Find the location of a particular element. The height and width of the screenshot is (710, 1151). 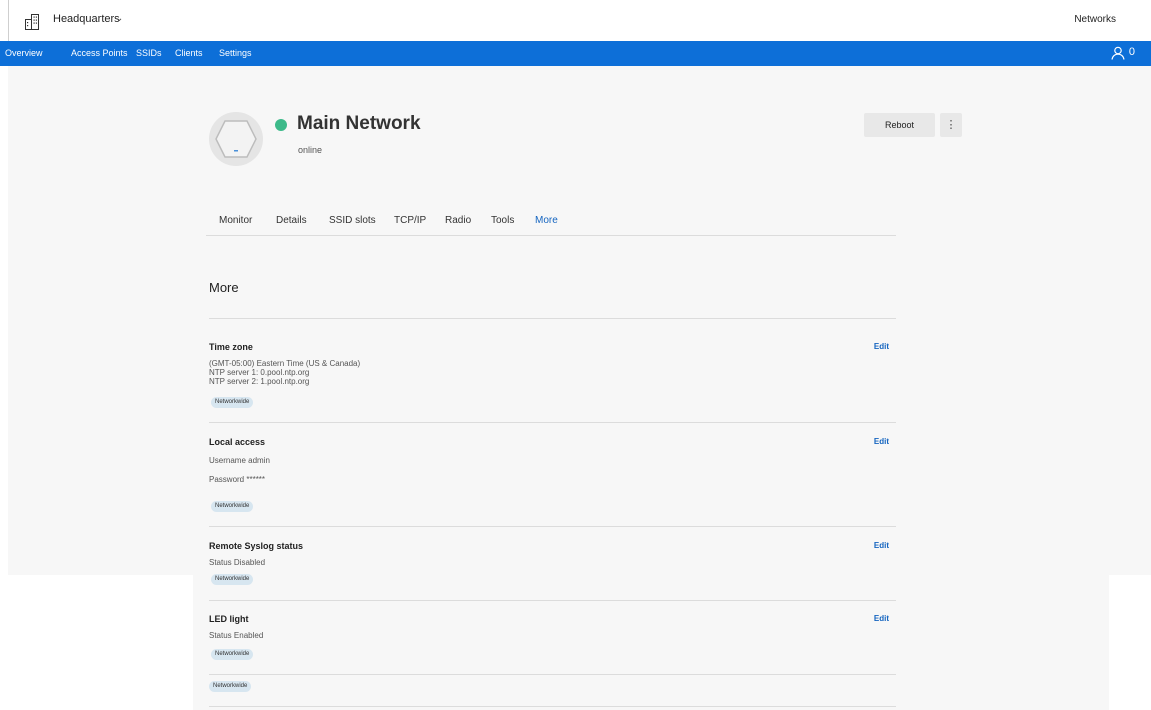

more-options-button: ⋮ is located at coordinates (951, 125).